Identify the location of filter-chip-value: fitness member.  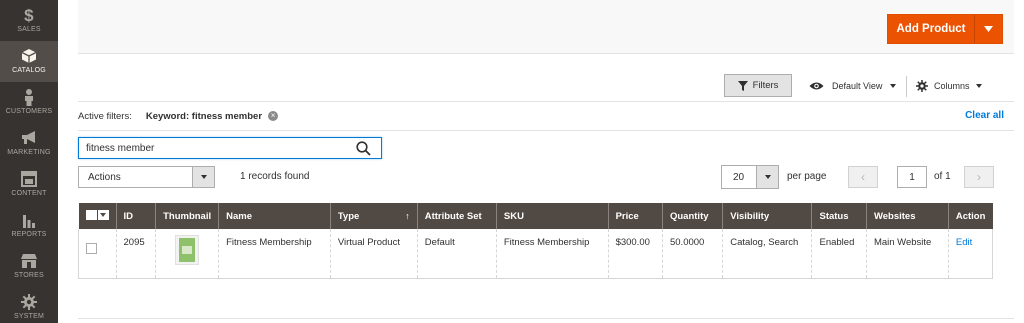
(227, 116).